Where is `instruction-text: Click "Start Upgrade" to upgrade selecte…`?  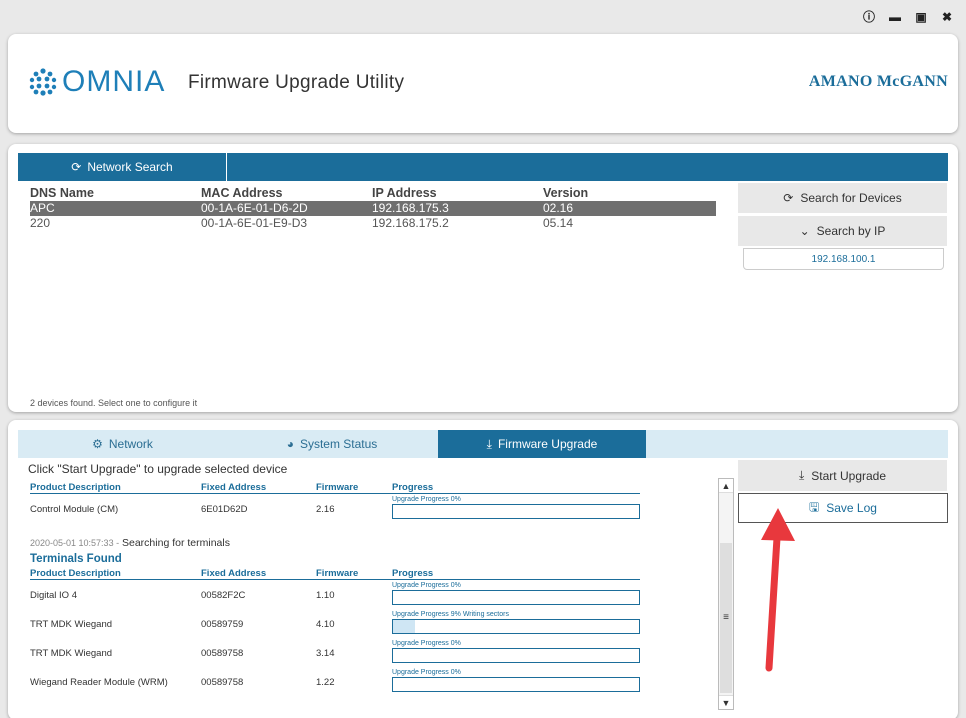 instruction-text: Click "Start Upgrade" to upgrade selecte… is located at coordinates (158, 469).